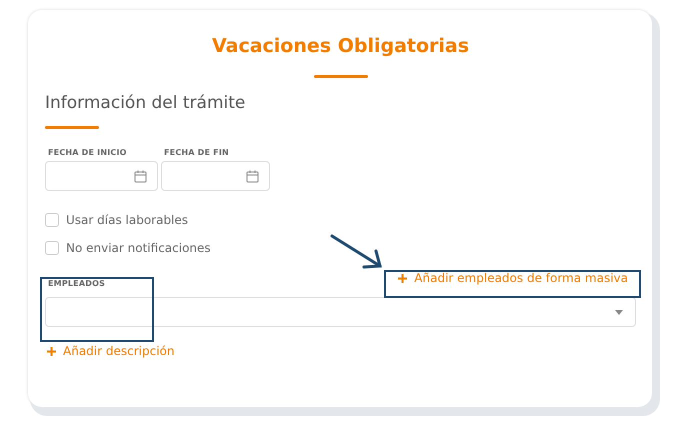  Describe the element at coordinates (196, 152) in the screenshot. I see `field-label: FECHA DE FIN` at that location.